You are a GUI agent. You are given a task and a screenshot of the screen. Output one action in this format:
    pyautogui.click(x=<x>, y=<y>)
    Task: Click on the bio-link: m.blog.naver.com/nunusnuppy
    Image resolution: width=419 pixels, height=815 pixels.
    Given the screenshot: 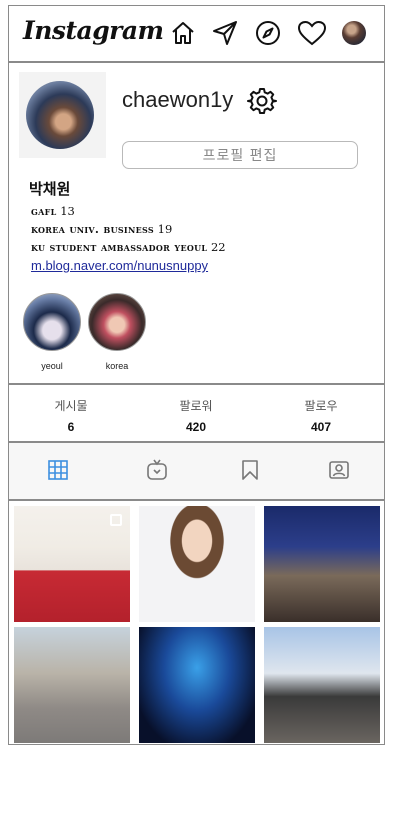 What is the action you would take?
    pyautogui.click(x=119, y=265)
    